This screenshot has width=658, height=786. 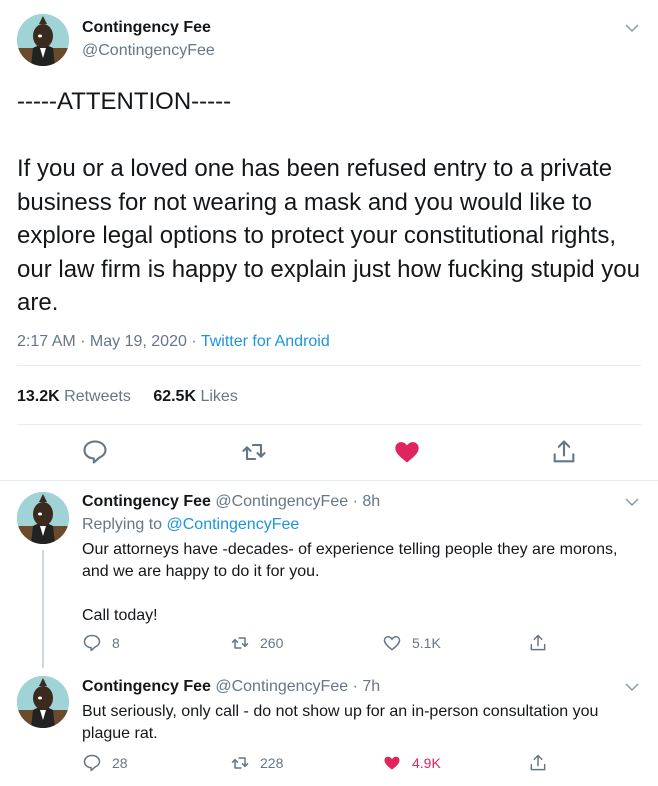 What do you see at coordinates (105, 763) in the screenshot?
I see `reply-action: 28` at bounding box center [105, 763].